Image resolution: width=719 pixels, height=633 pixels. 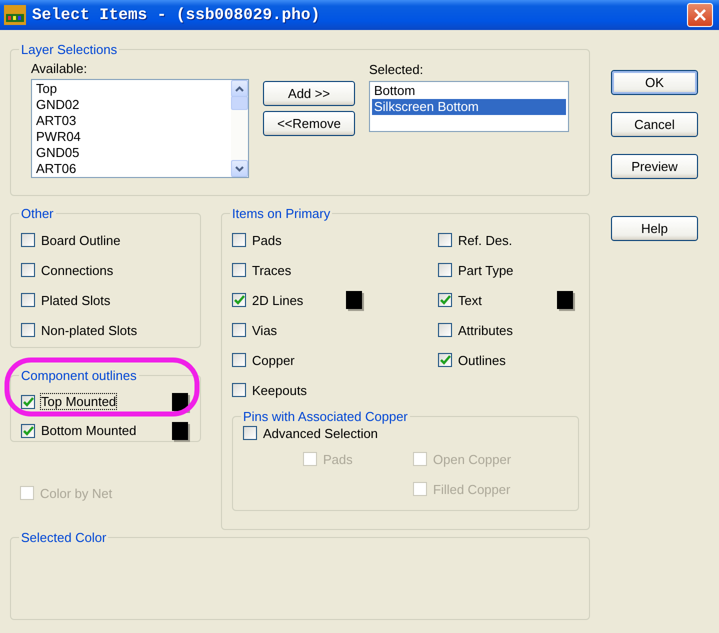 I want to click on list-item: ART03, so click(x=131, y=121).